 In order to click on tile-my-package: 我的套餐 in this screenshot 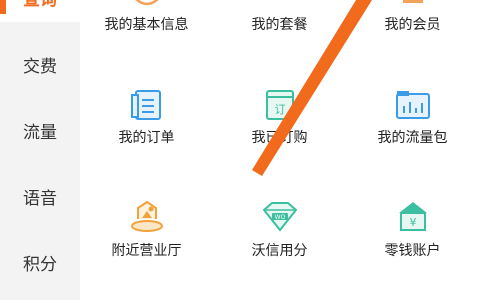, I will do `click(279, 30)`.